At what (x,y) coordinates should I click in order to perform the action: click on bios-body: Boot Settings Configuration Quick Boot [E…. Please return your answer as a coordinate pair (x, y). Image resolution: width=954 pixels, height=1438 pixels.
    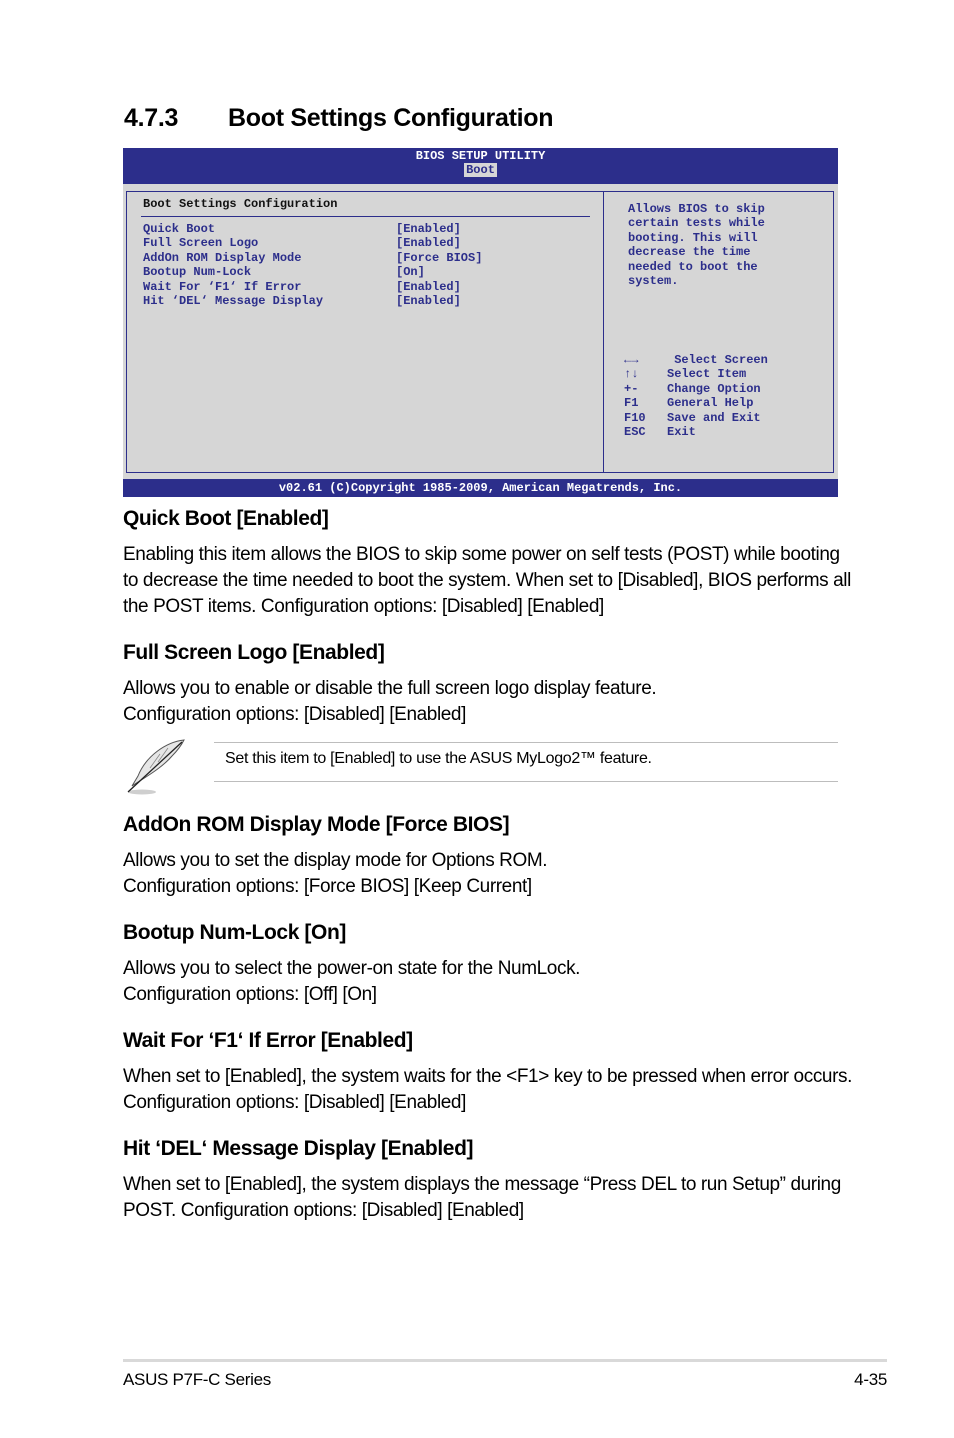
    Looking at the image, I should click on (480, 332).